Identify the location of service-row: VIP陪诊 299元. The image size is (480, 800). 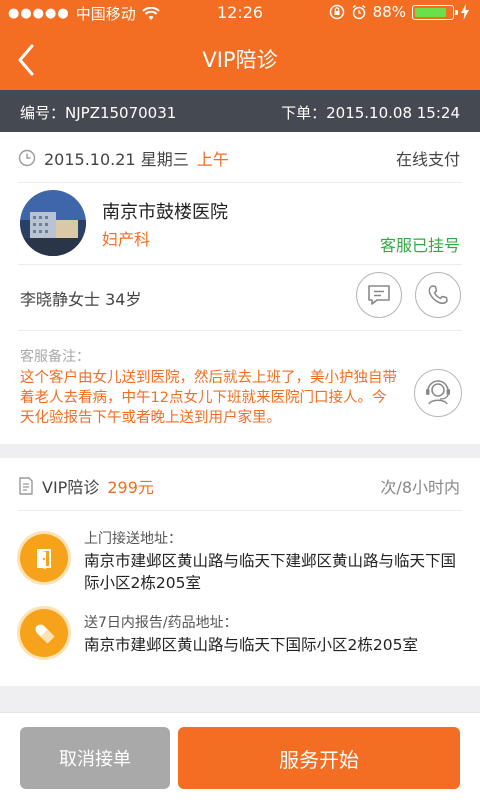
(86, 486).